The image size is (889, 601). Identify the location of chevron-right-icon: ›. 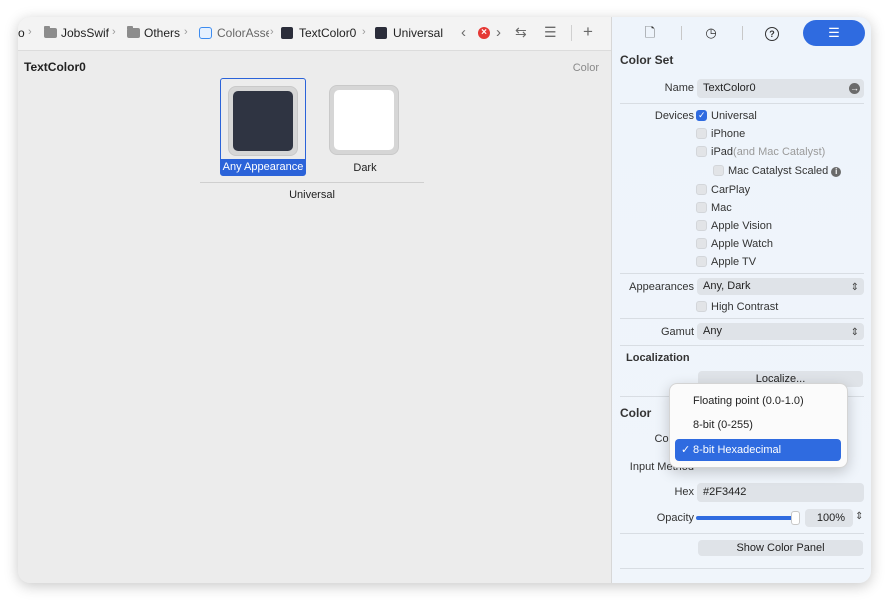
(498, 32).